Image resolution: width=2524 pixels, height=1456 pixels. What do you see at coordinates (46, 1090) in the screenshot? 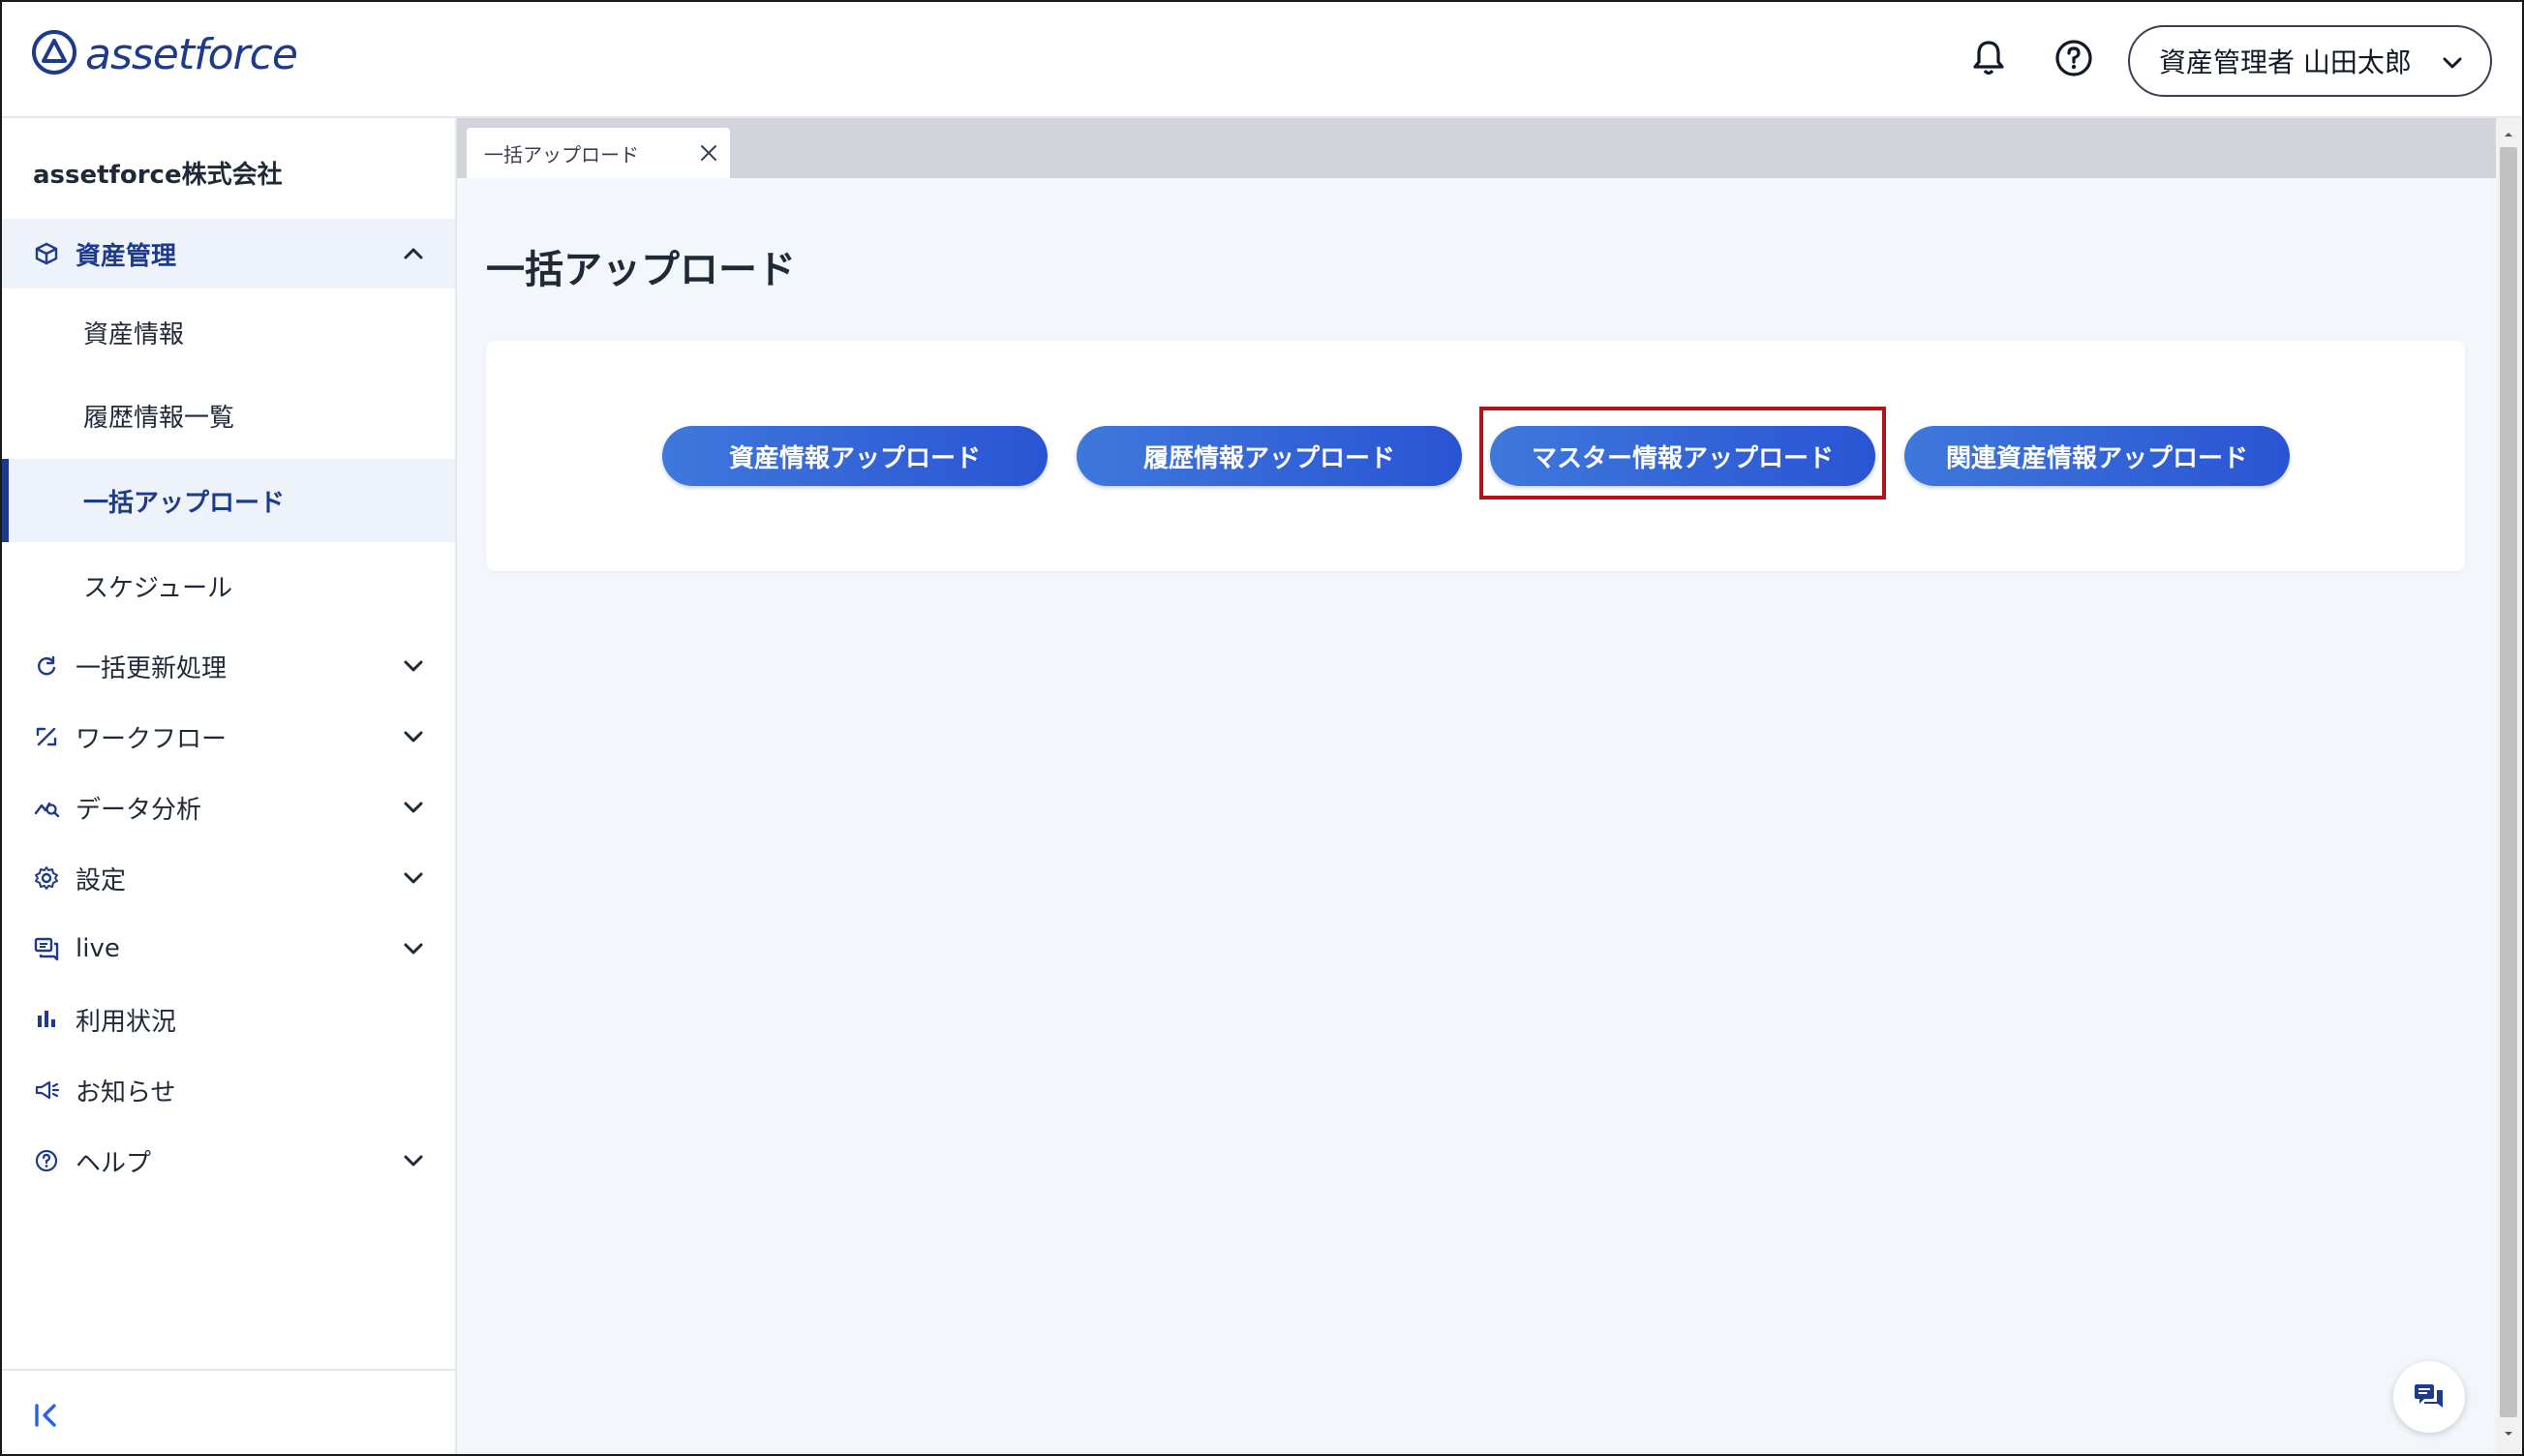
I see `megaphone-icon` at bounding box center [46, 1090].